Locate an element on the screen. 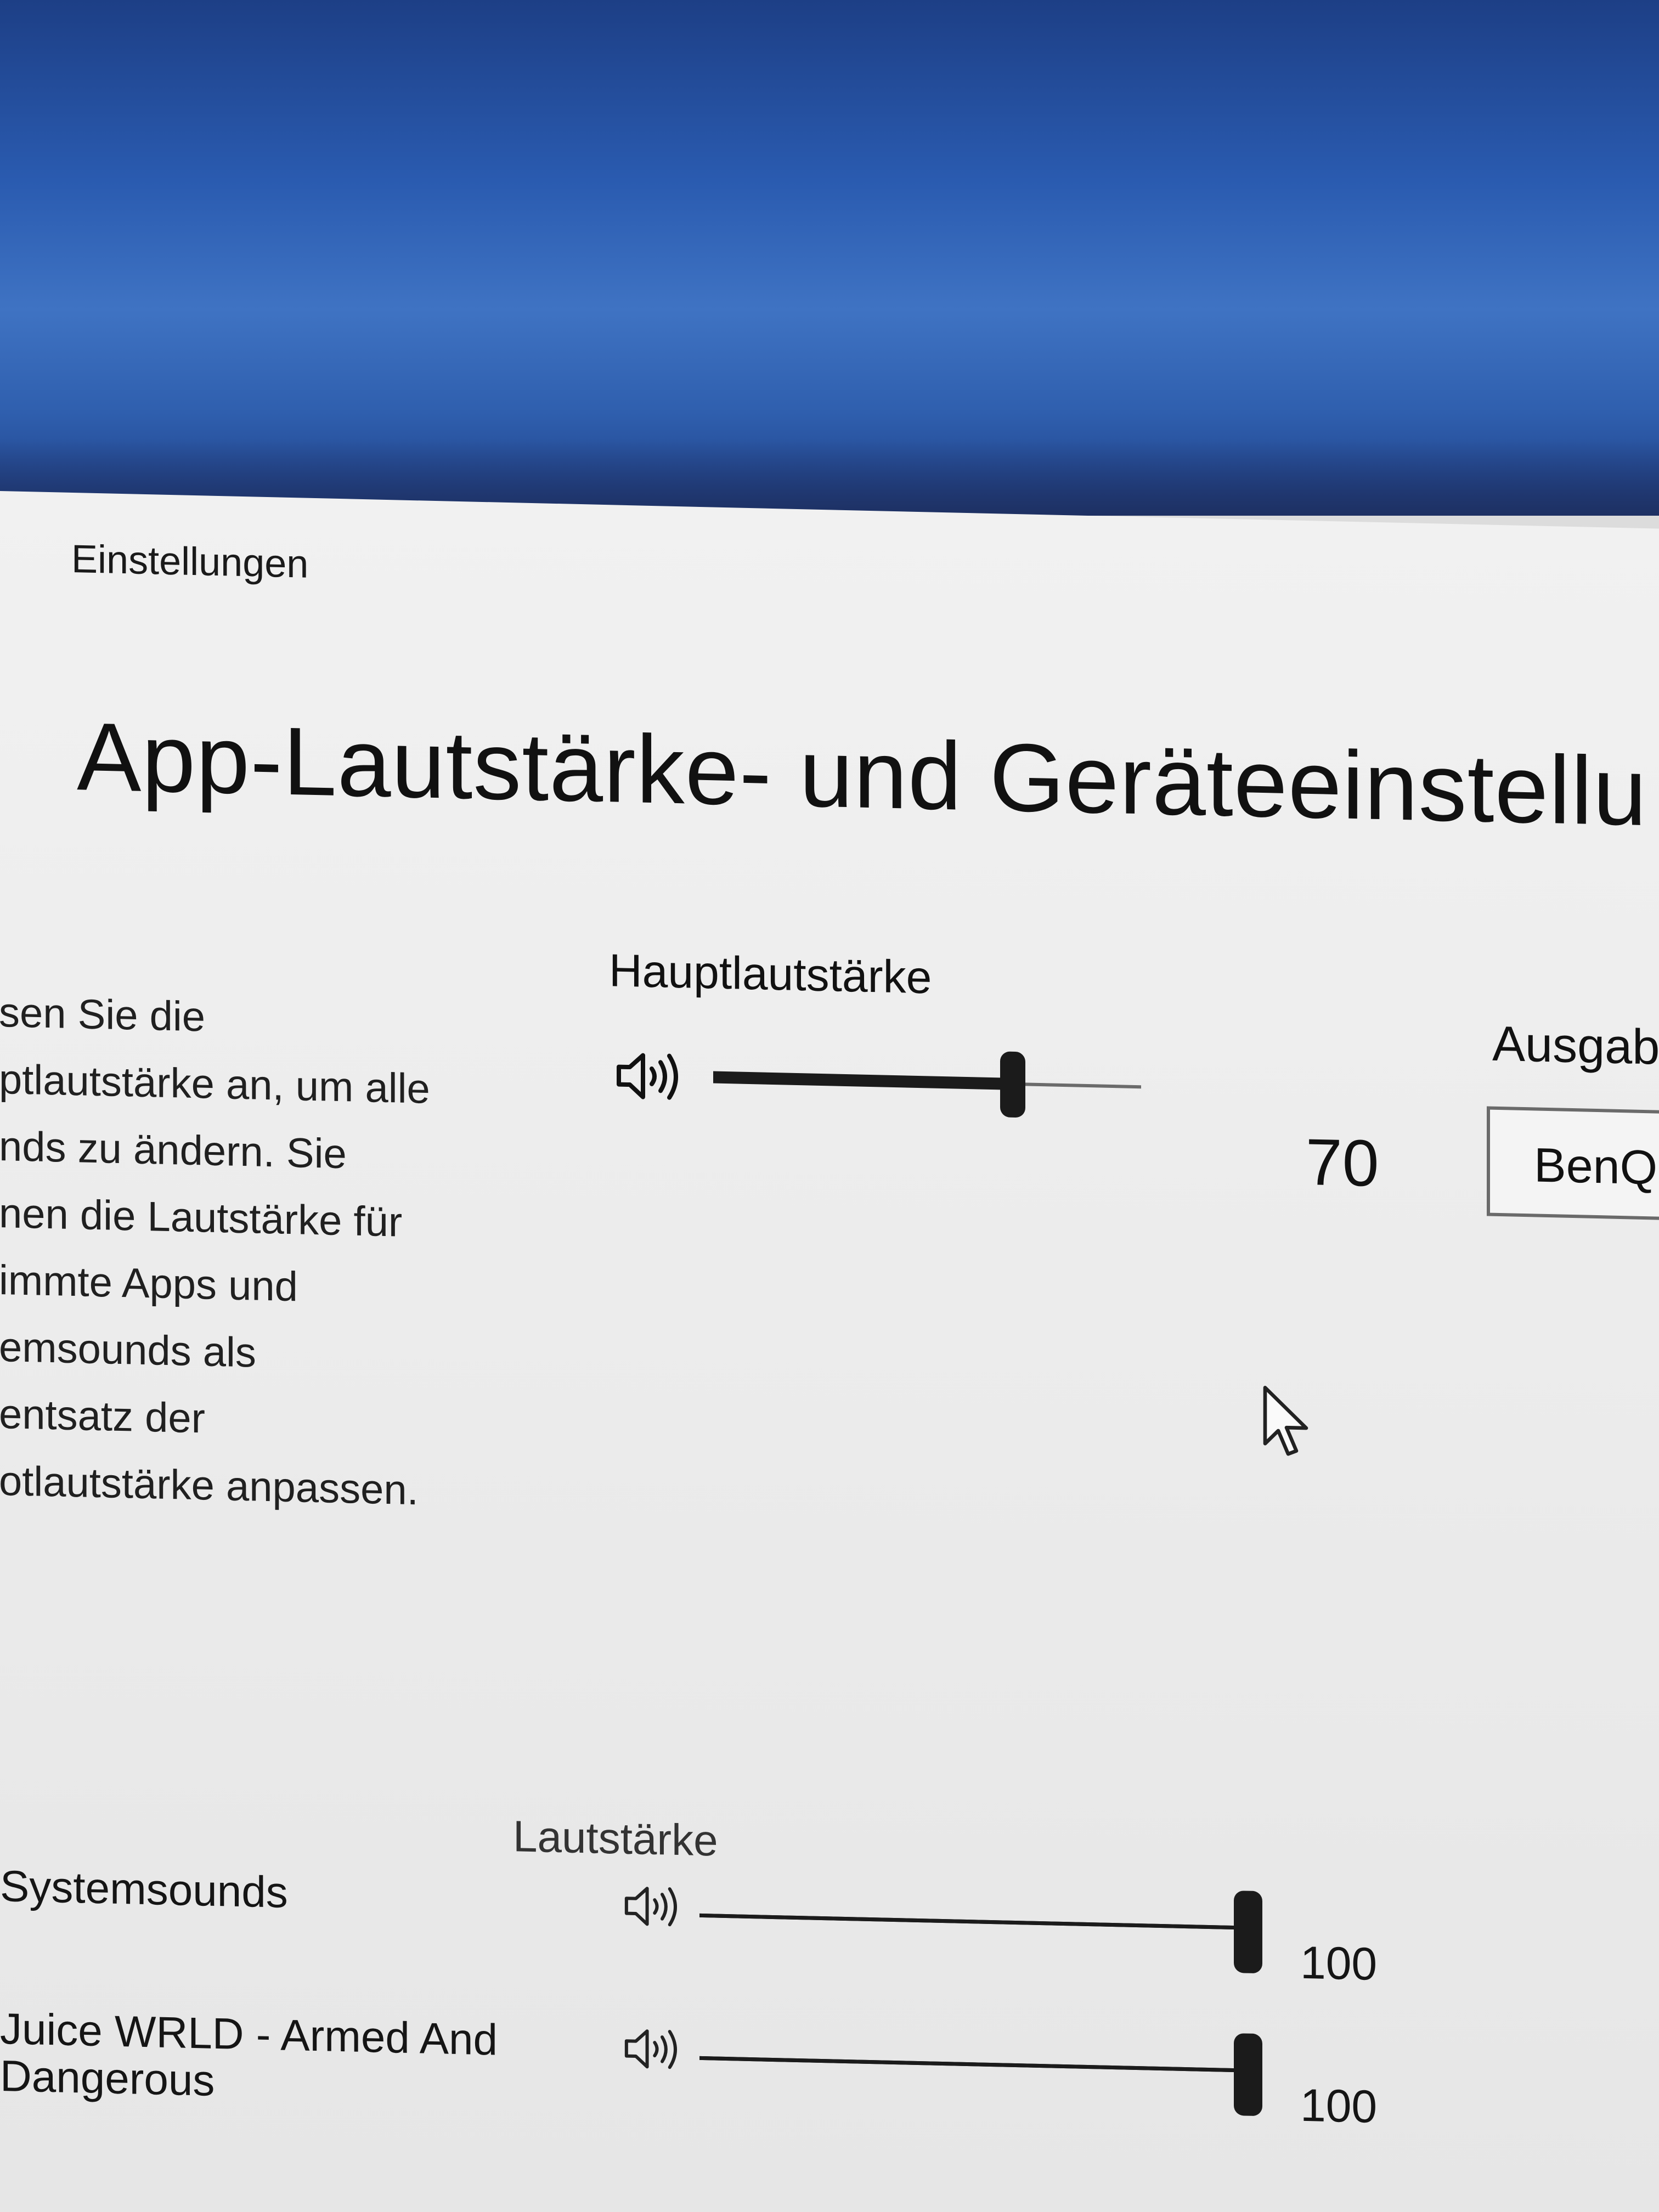 The image size is (1659, 2212). mouse-cursor-icon is located at coordinates (1286, 1423).